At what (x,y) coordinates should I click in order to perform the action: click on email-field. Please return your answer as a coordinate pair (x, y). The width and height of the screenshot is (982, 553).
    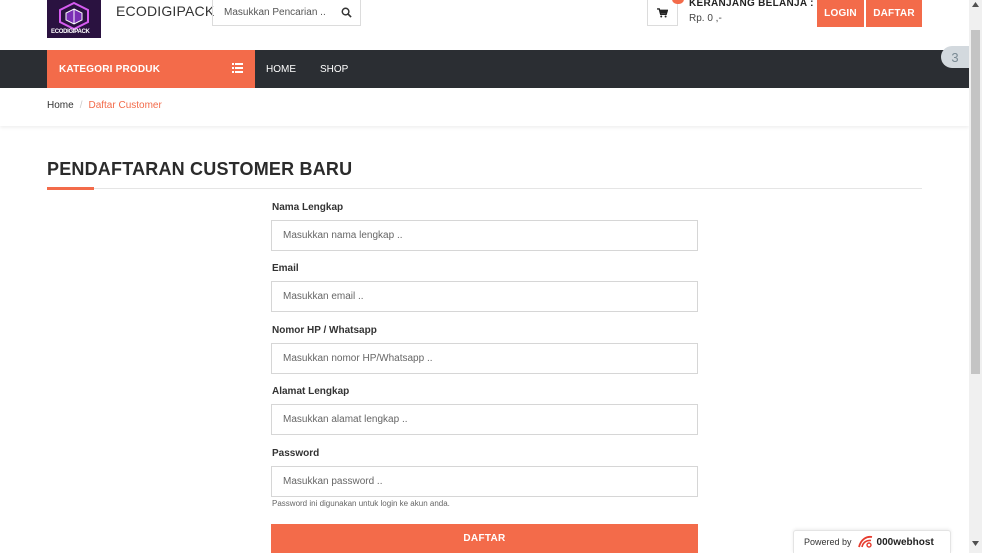
    Looking at the image, I should click on (484, 296).